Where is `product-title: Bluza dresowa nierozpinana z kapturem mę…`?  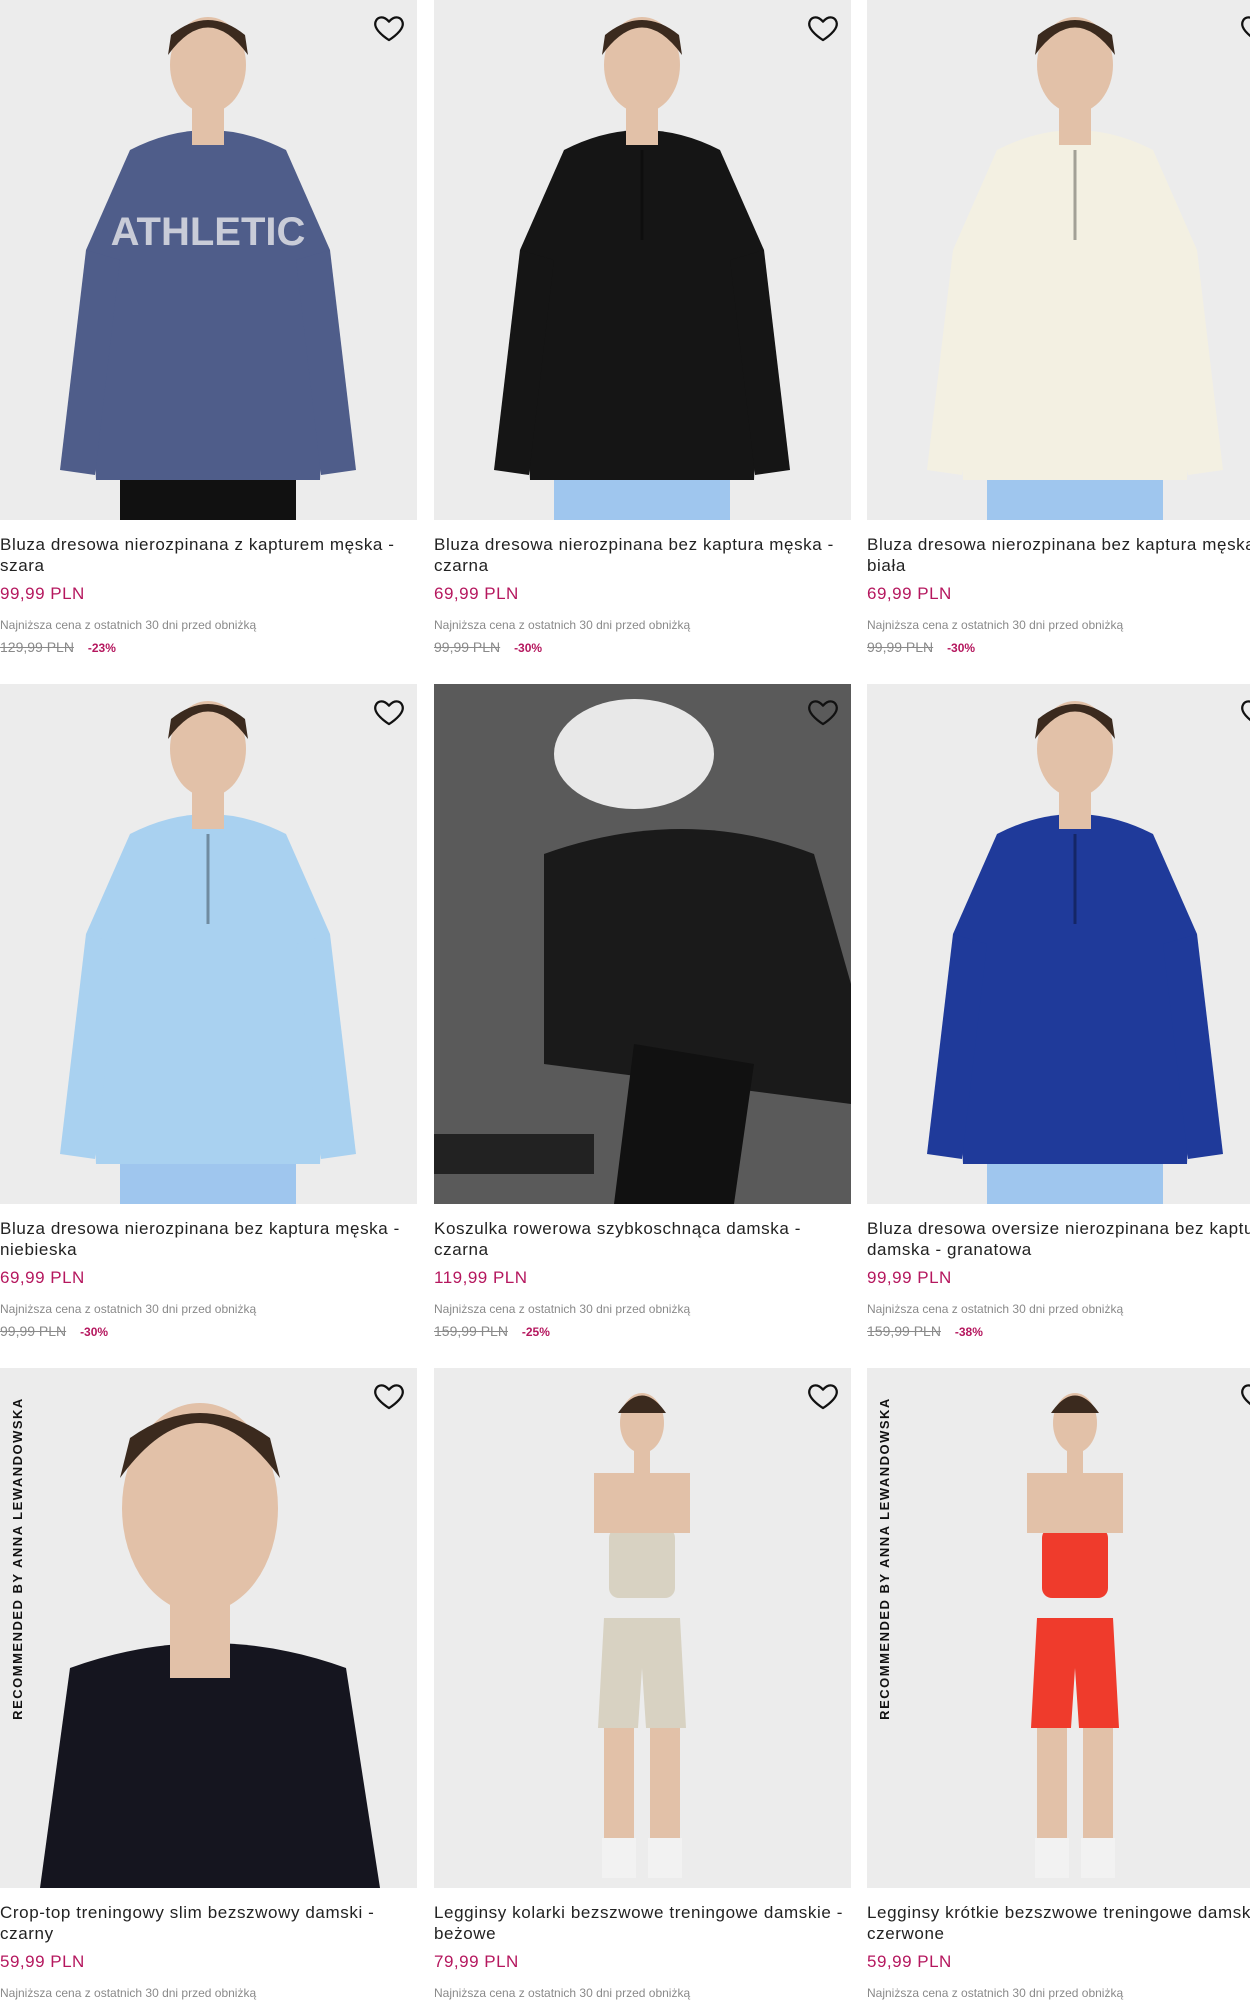
product-title: Bluza dresowa nierozpinana z kapturem mę… is located at coordinates (208, 555).